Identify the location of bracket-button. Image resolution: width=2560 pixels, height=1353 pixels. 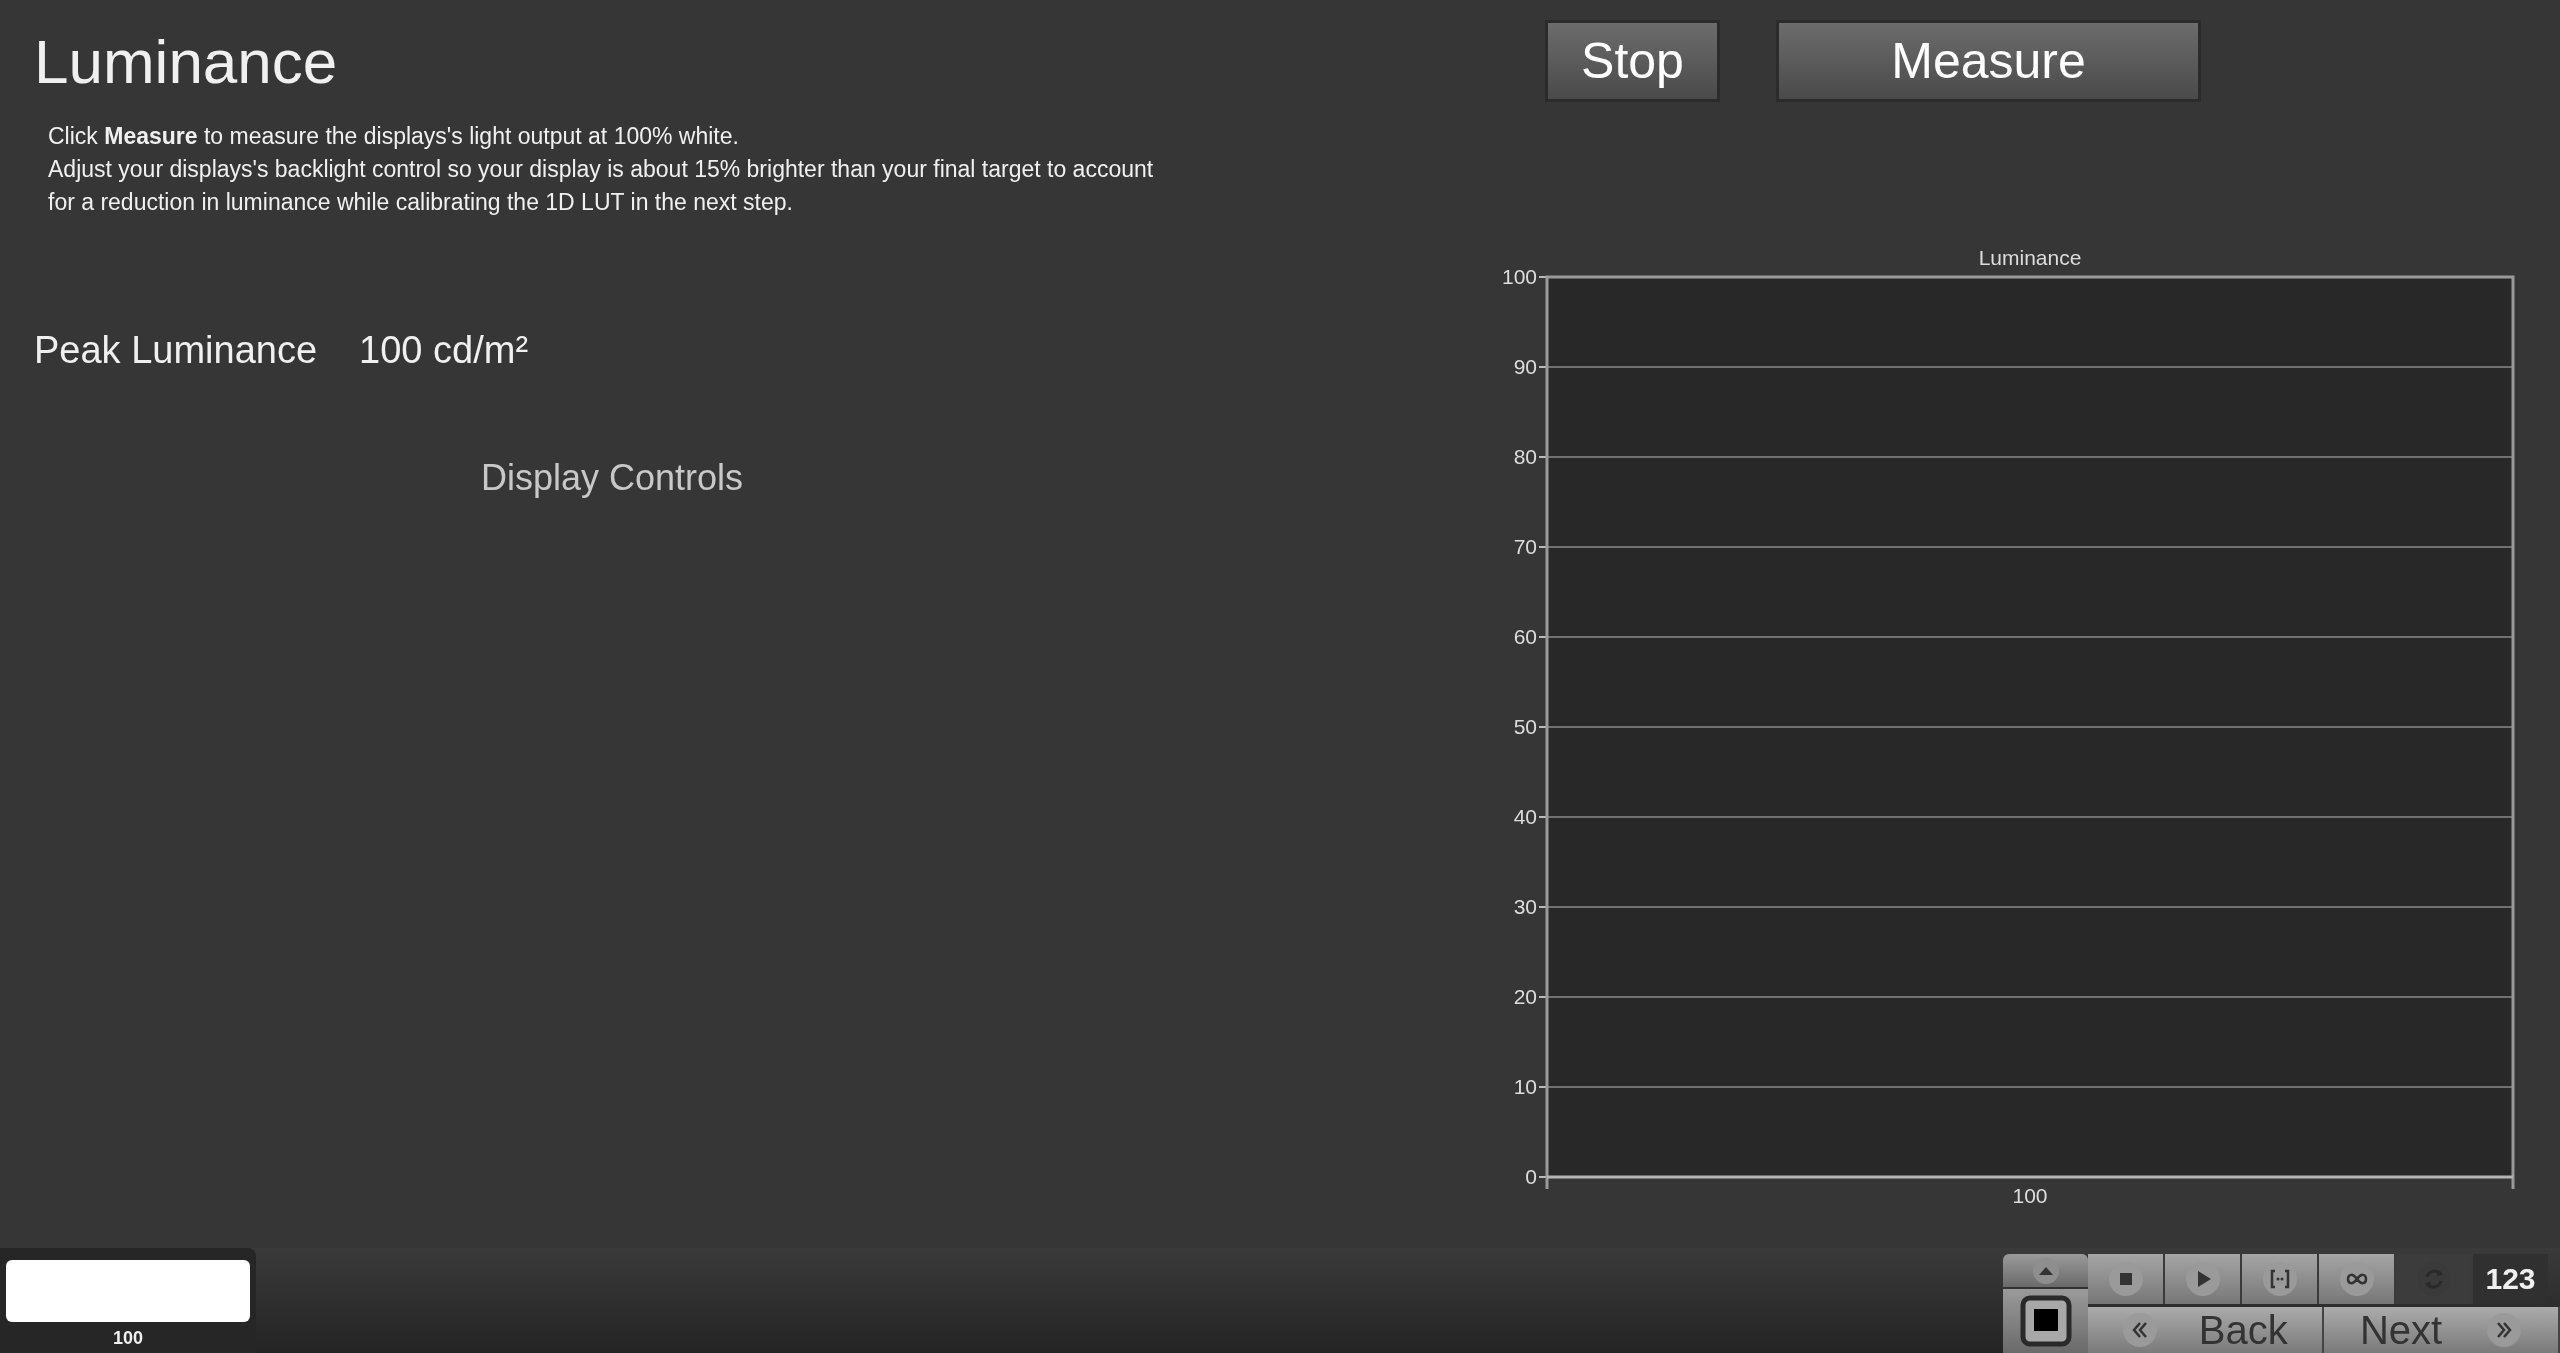
(2280, 1279).